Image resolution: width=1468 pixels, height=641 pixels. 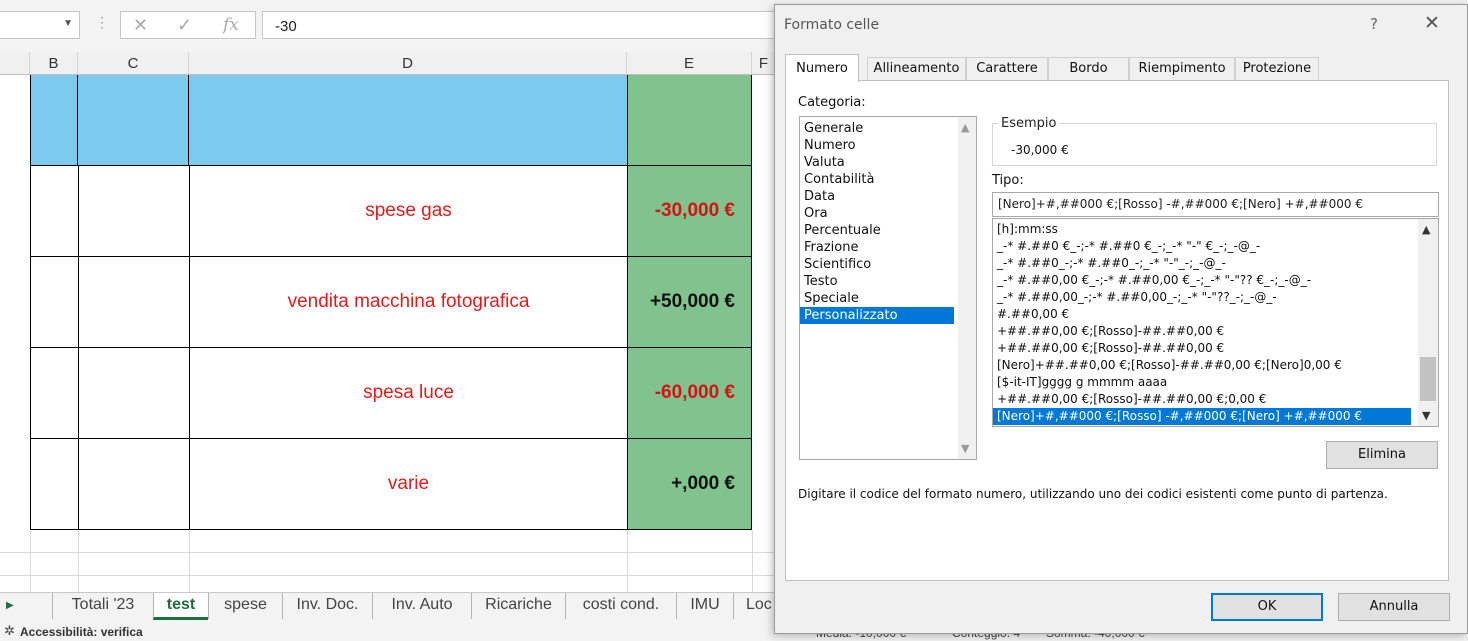 What do you see at coordinates (877, 162) in the screenshot?
I see `category-item: Valuta` at bounding box center [877, 162].